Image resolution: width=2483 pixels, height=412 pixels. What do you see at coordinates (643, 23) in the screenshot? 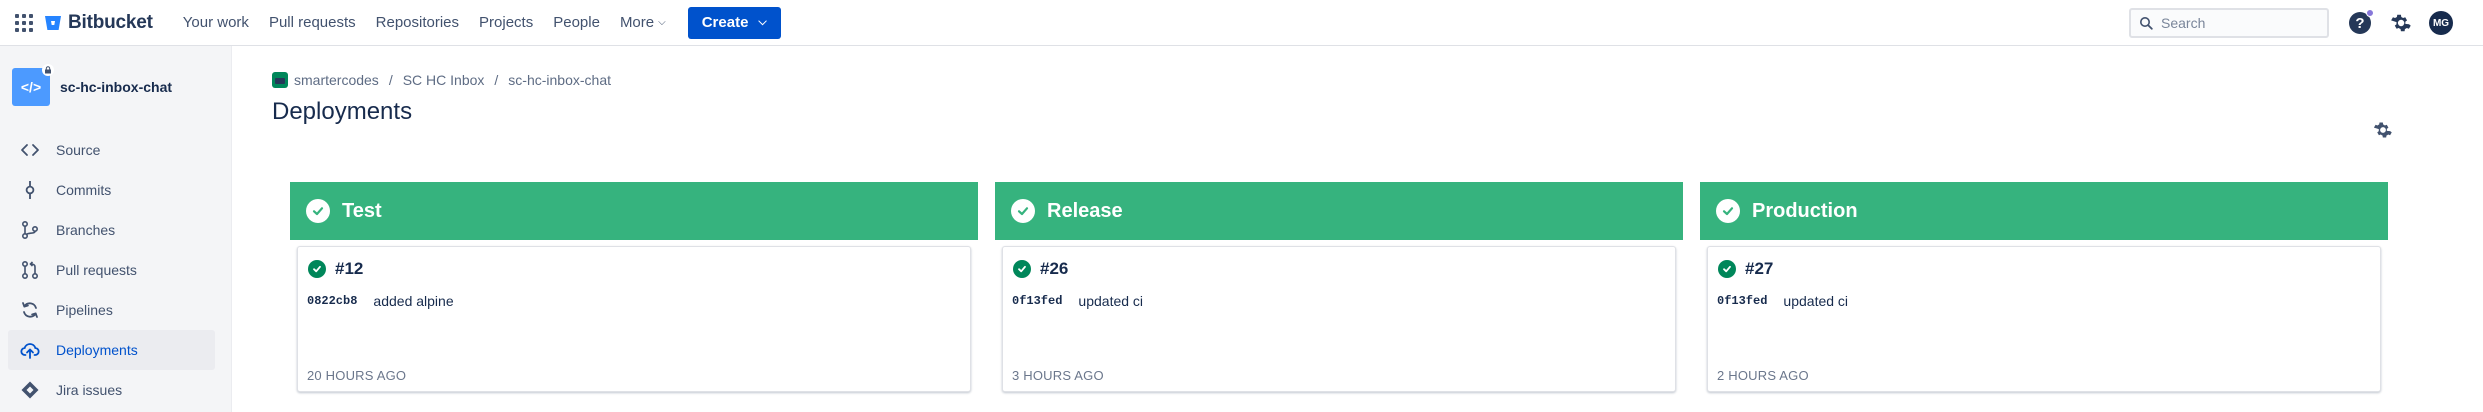
I see `nav-more: More ⌵` at bounding box center [643, 23].